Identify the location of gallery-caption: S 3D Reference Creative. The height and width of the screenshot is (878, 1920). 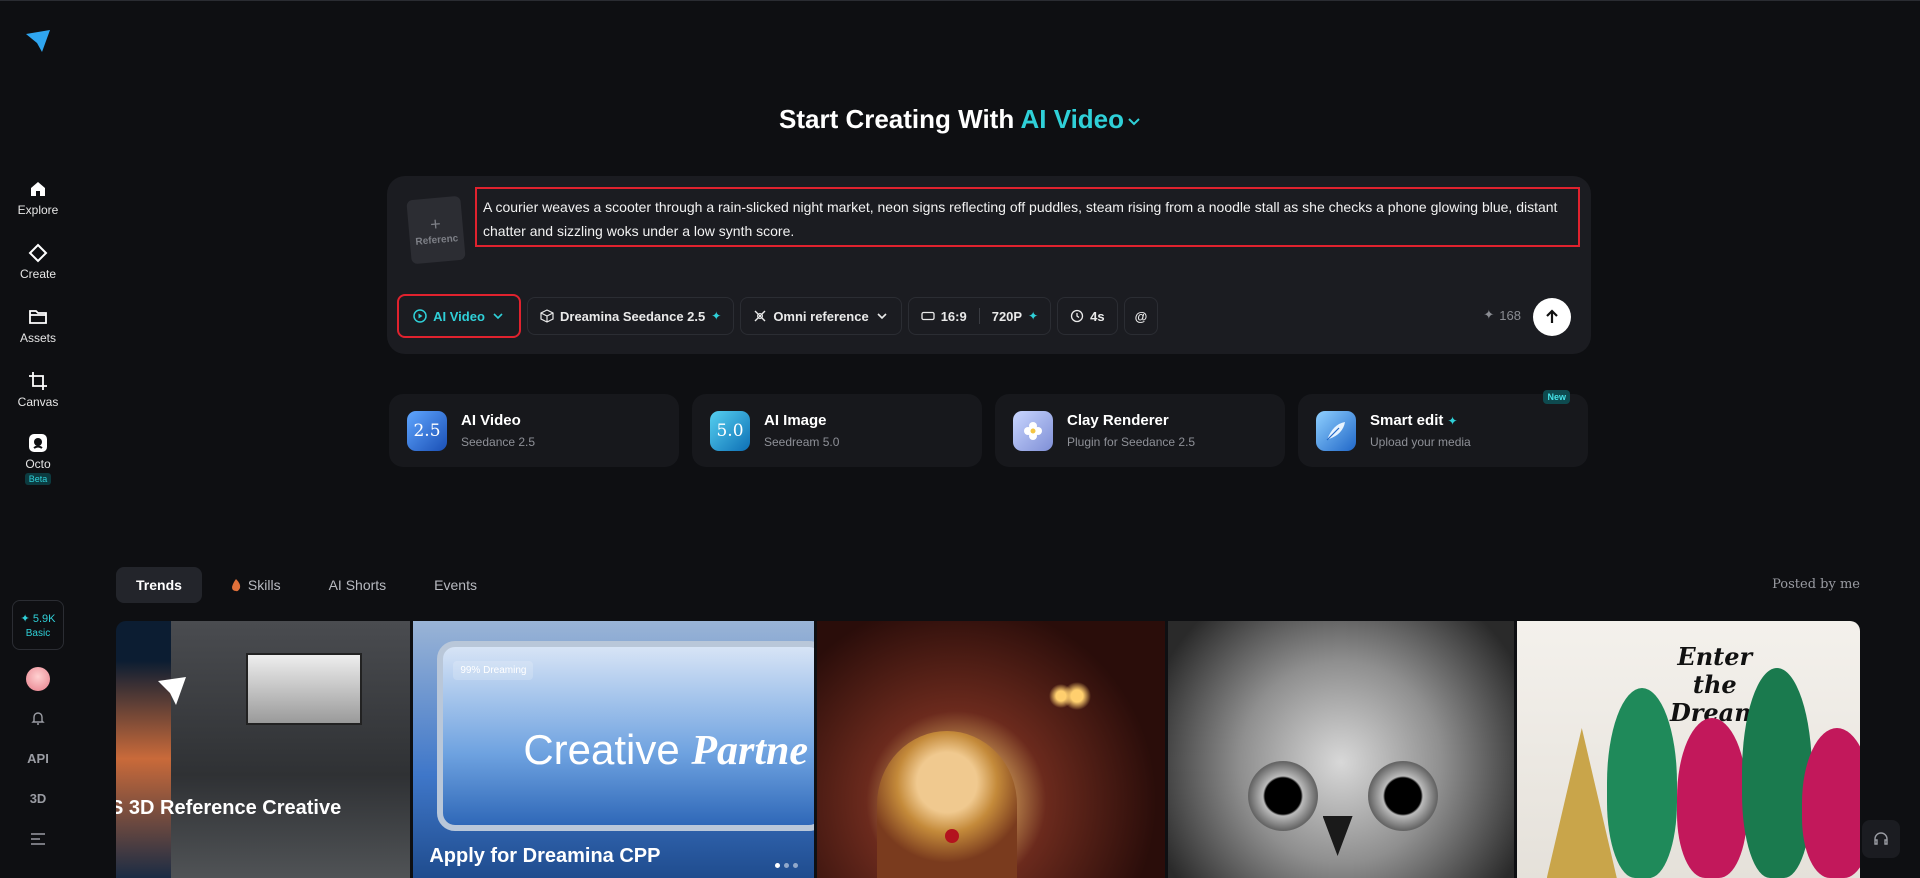
(229, 808).